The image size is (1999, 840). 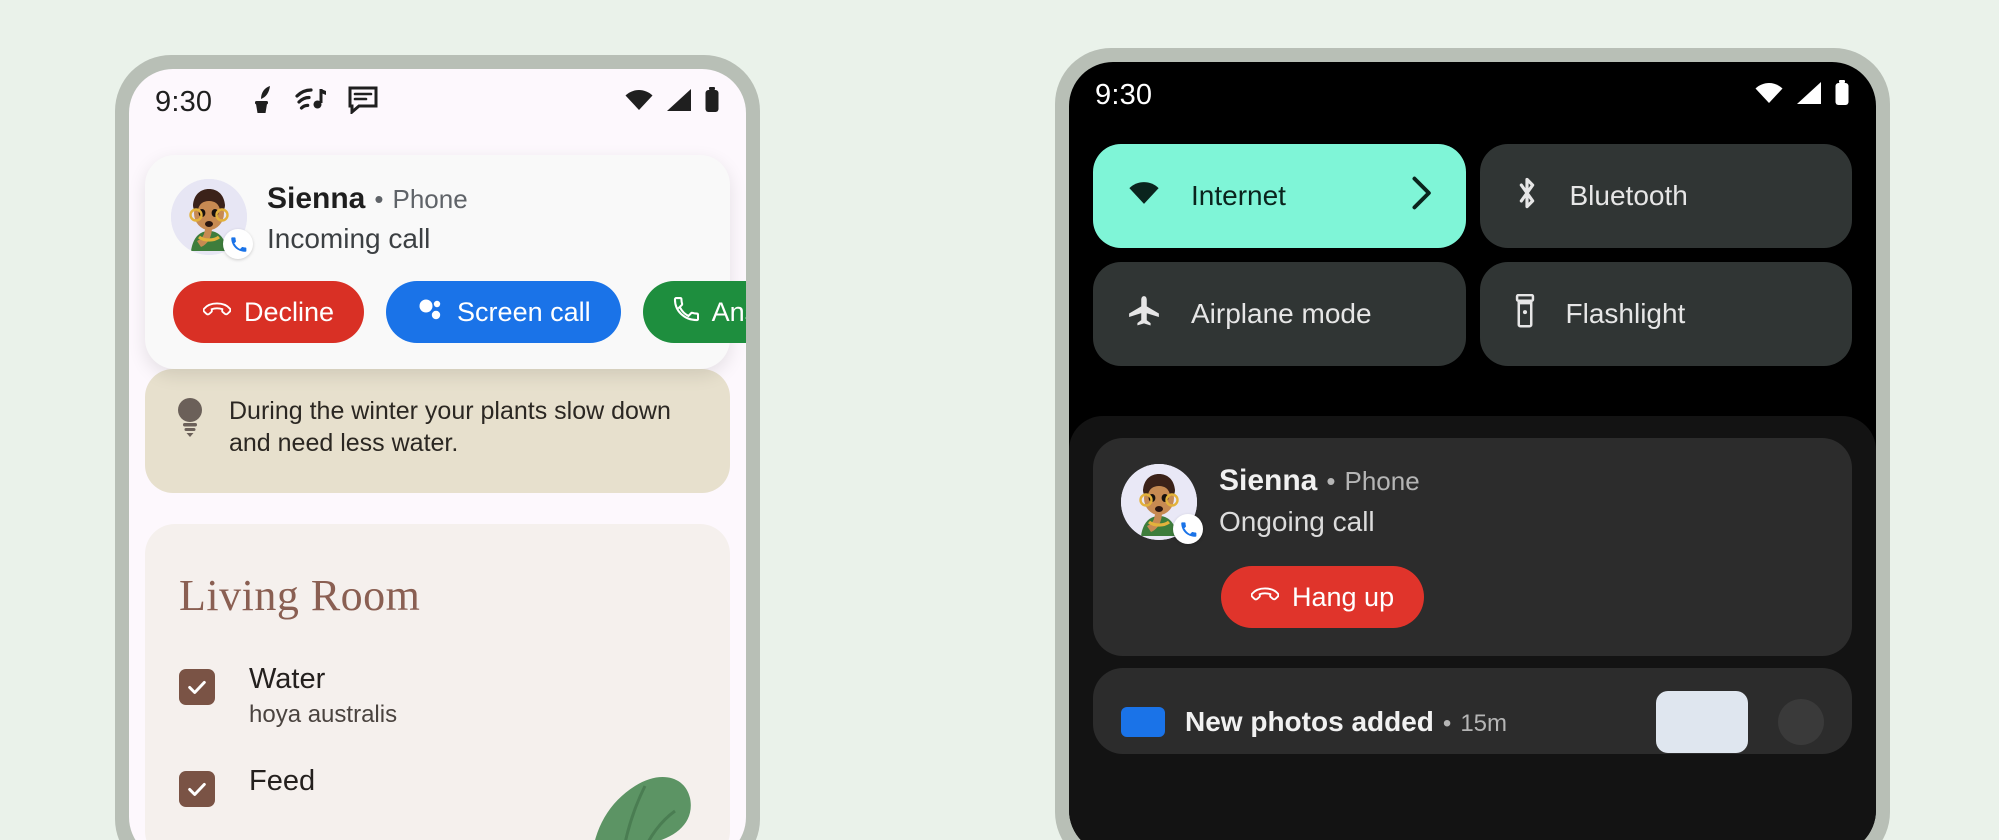 What do you see at coordinates (728, 311) in the screenshot?
I see `answer-label: Answer` at bounding box center [728, 311].